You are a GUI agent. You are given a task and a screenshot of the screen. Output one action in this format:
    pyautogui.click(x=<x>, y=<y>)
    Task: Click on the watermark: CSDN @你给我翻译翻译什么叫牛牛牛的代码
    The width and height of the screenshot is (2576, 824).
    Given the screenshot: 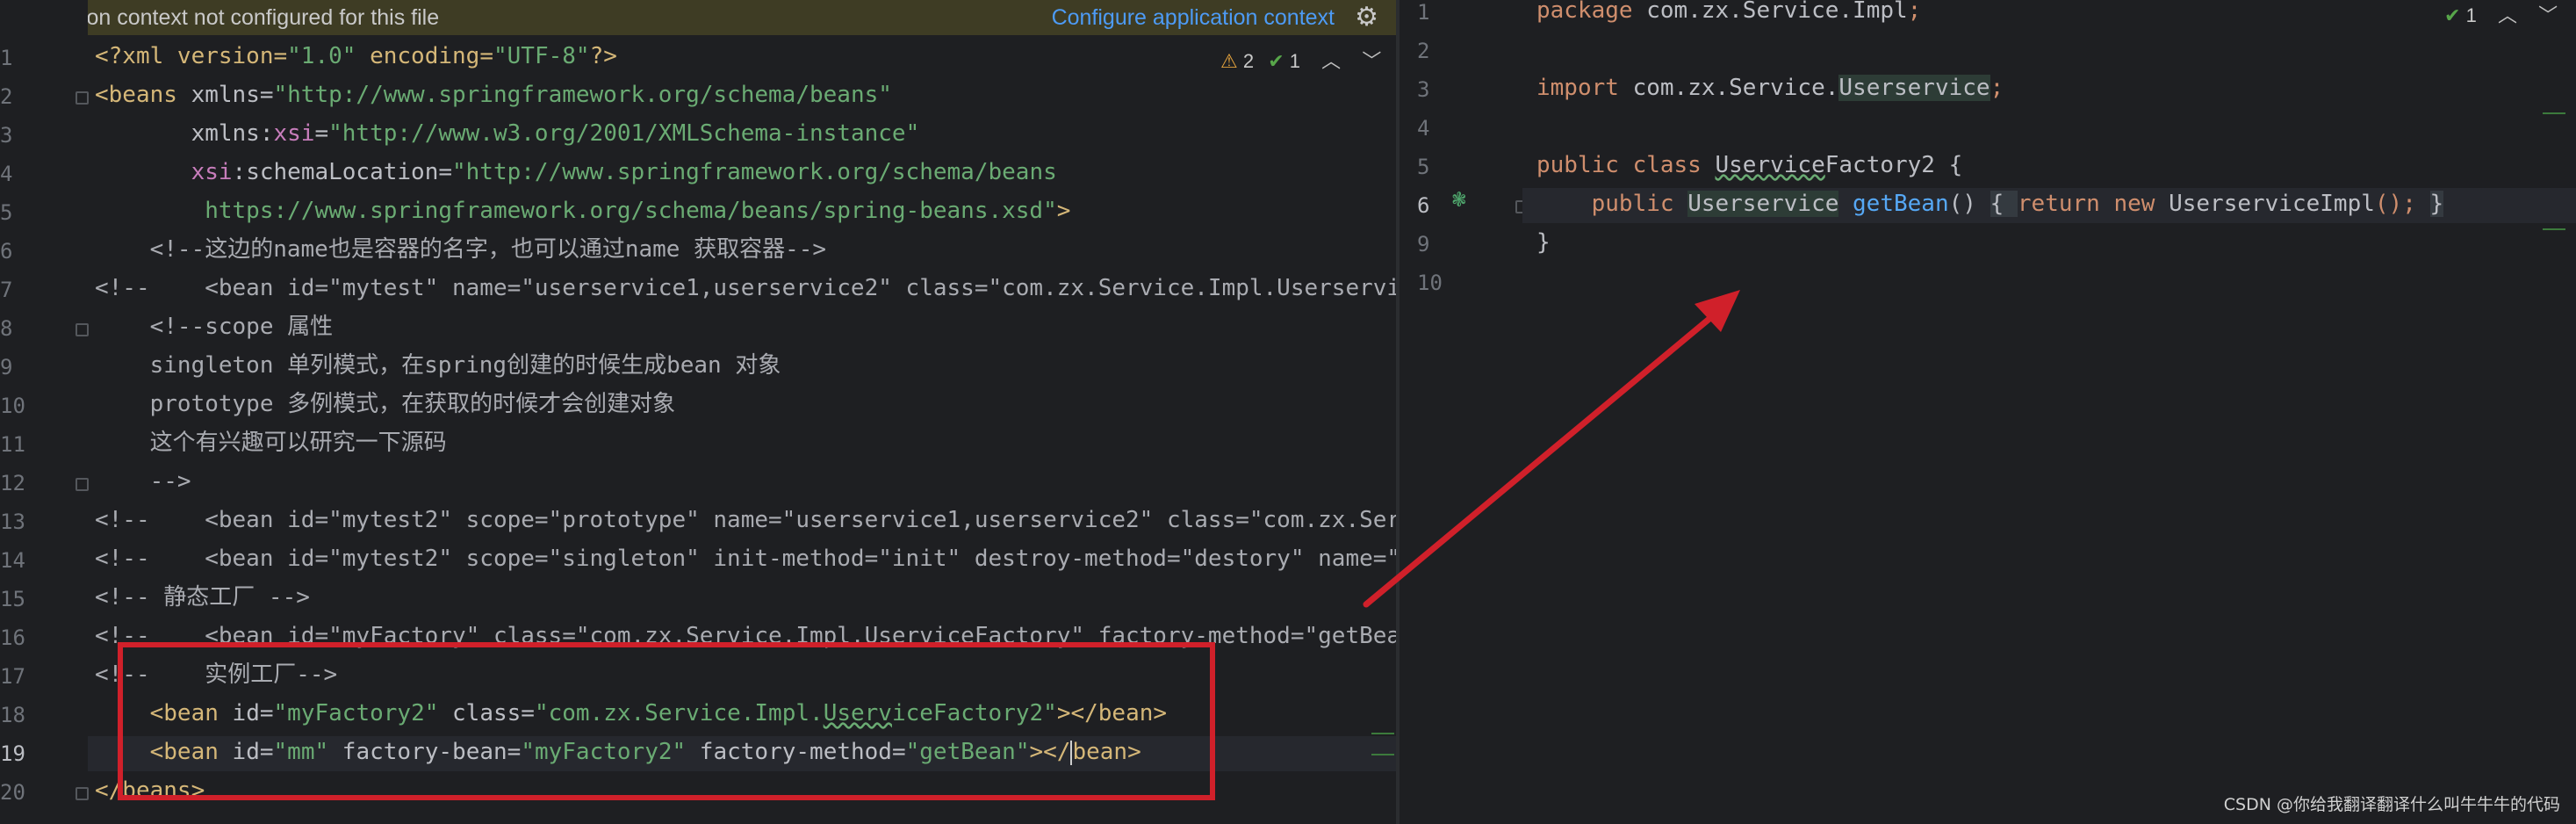 What is the action you would take?
    pyautogui.click(x=2391, y=804)
    